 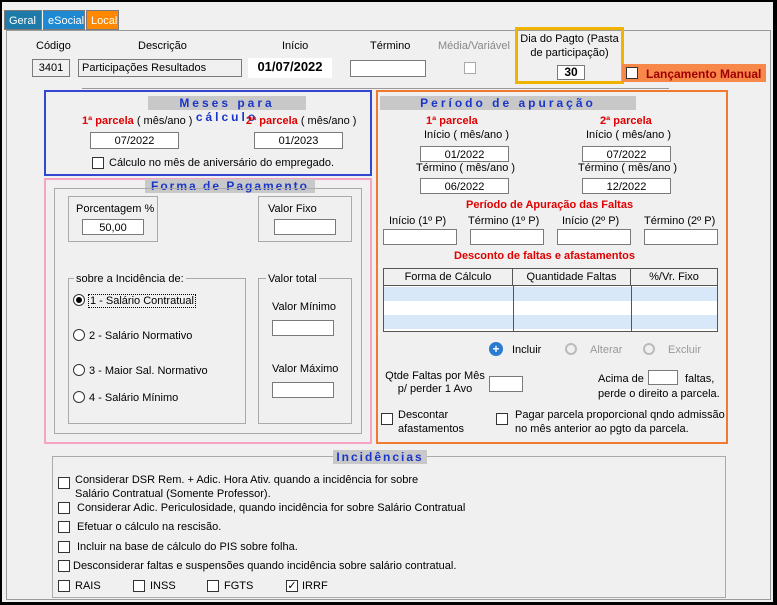 I want to click on periodo-title: Período de apuração, so click(x=508, y=103).